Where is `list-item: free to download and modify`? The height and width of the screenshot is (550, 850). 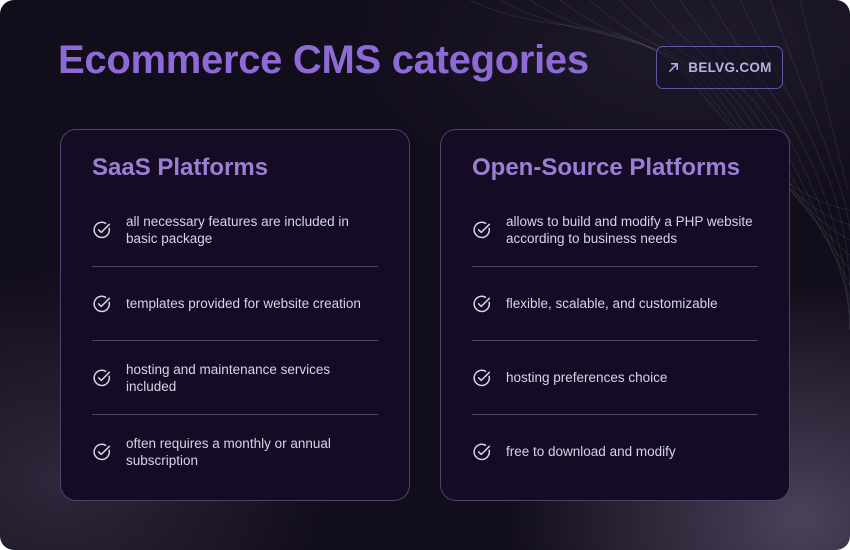
list-item: free to download and modify is located at coordinates (615, 451).